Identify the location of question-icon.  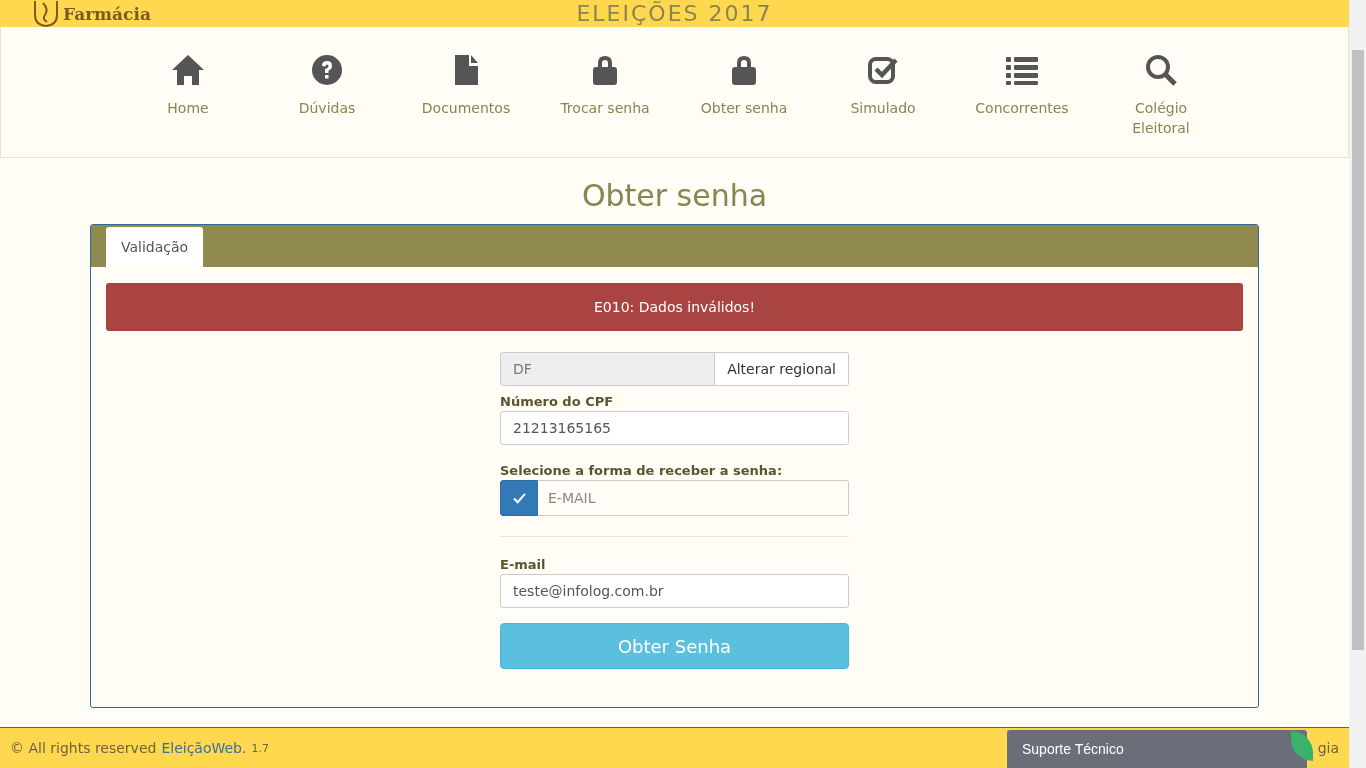
(327, 70).